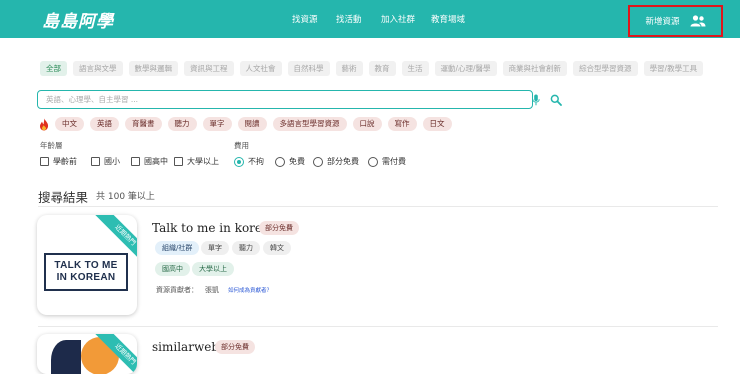 This screenshot has height=374, width=740. I want to click on category-all: 全部, so click(53, 68).